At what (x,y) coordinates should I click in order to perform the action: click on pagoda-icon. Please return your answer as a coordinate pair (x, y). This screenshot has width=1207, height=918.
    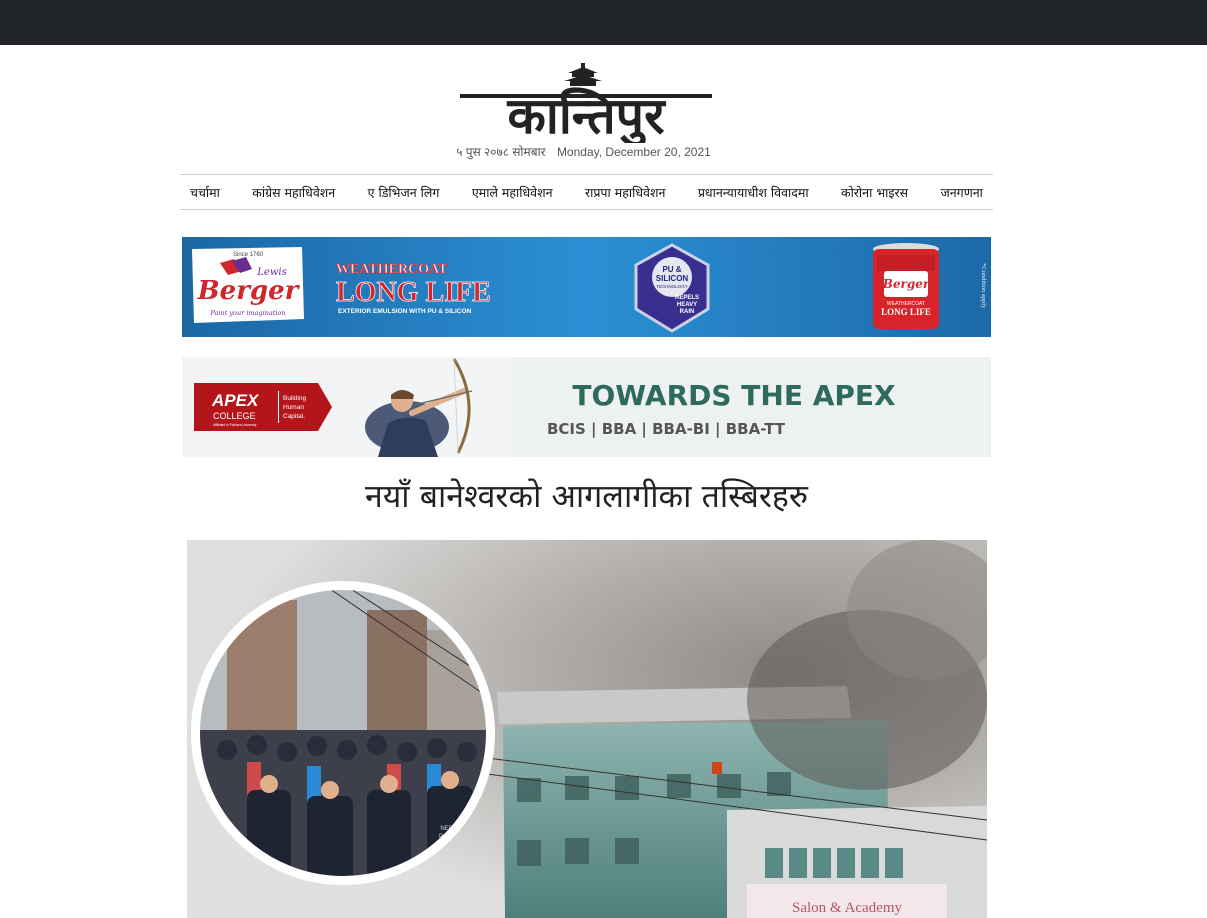
    Looking at the image, I should click on (583, 74).